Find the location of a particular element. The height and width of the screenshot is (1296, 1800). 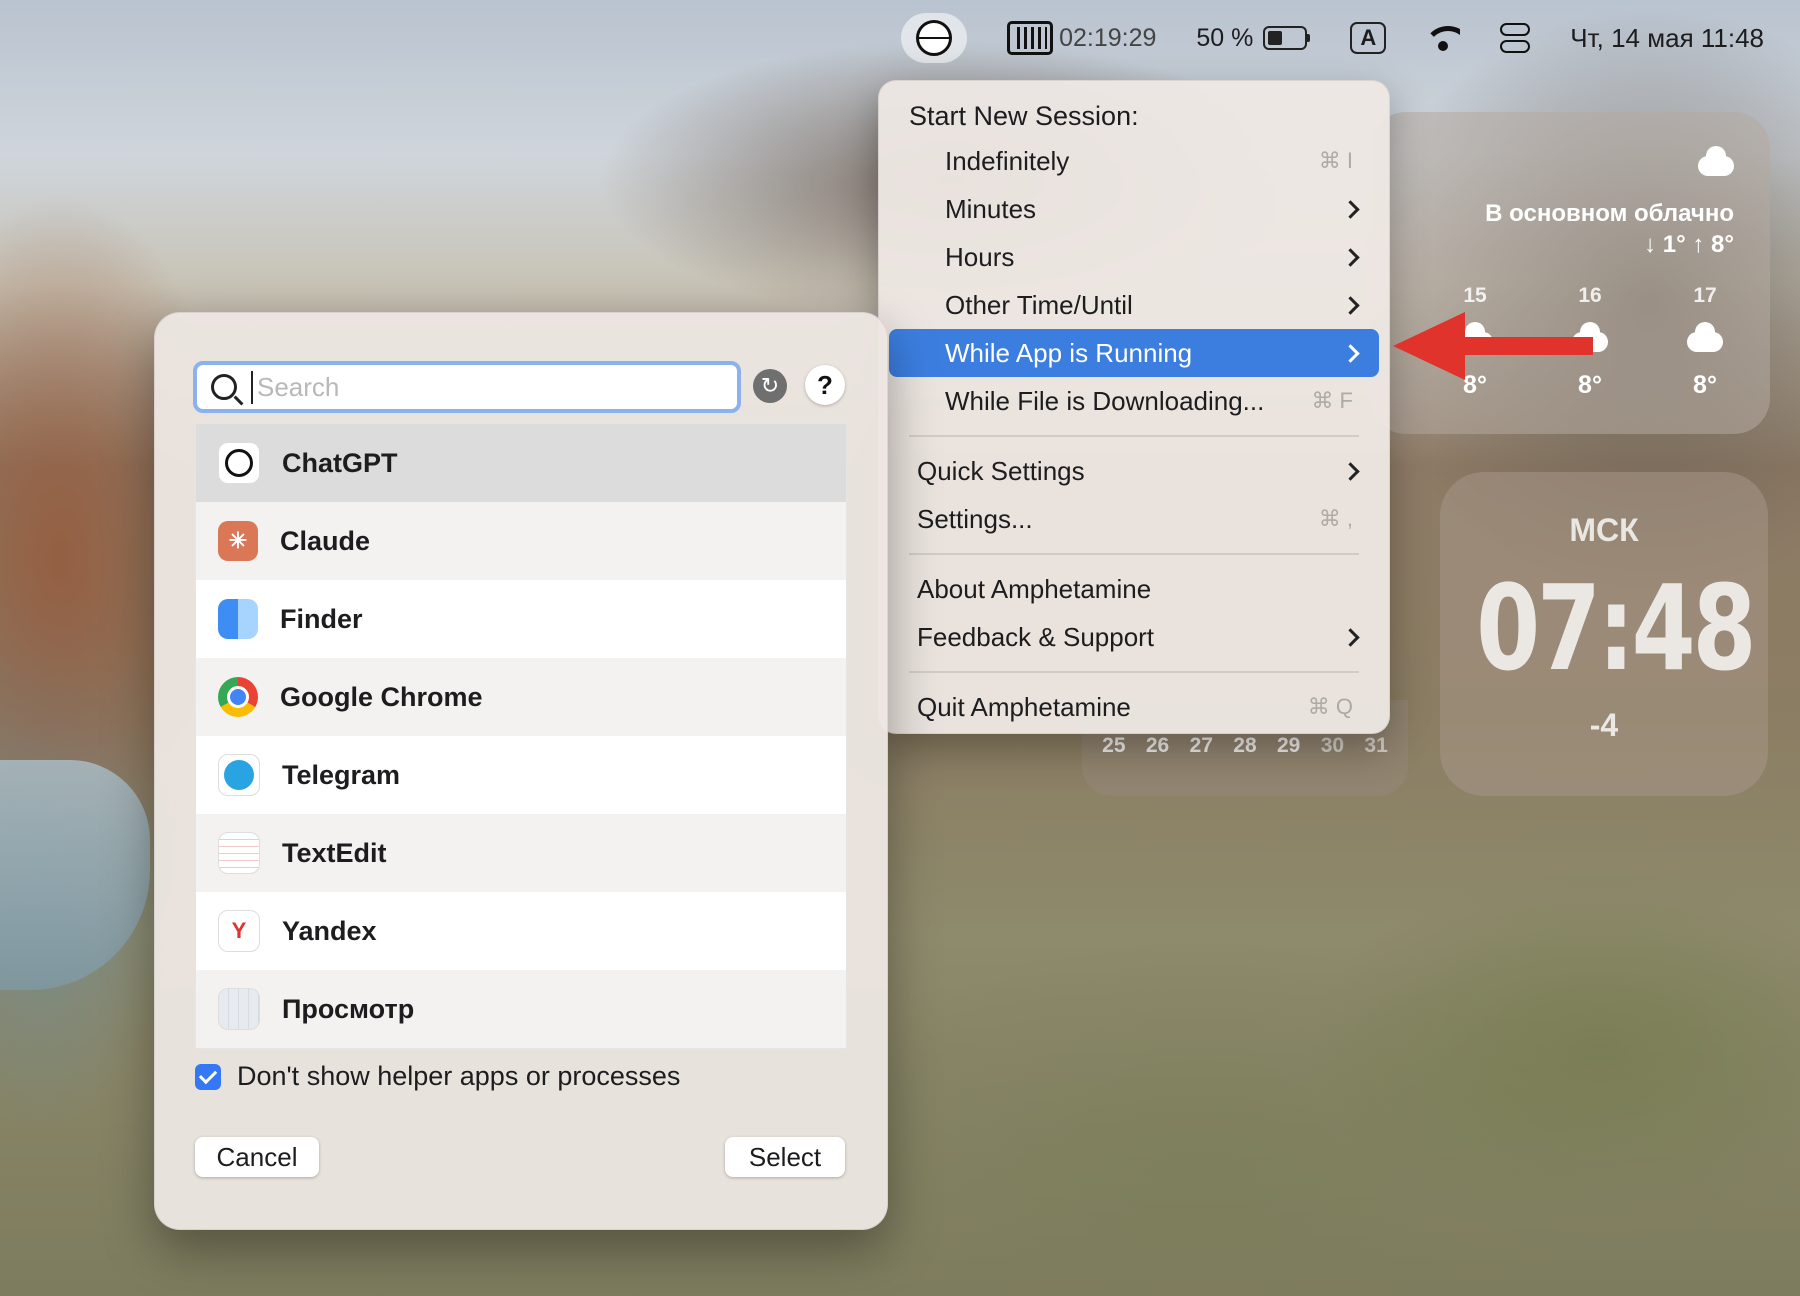

telegram-icon is located at coordinates (239, 775).